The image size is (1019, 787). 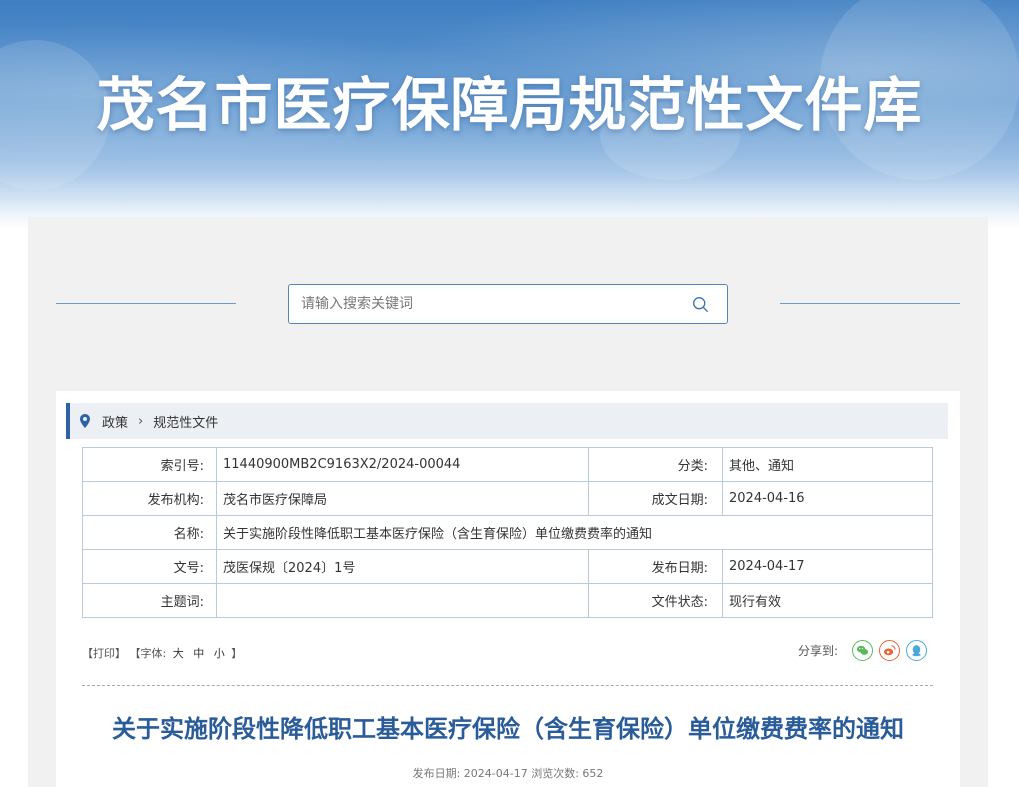 What do you see at coordinates (507, 421) in the screenshot?
I see `breadcrumb: 政策 › 规范性文件` at bounding box center [507, 421].